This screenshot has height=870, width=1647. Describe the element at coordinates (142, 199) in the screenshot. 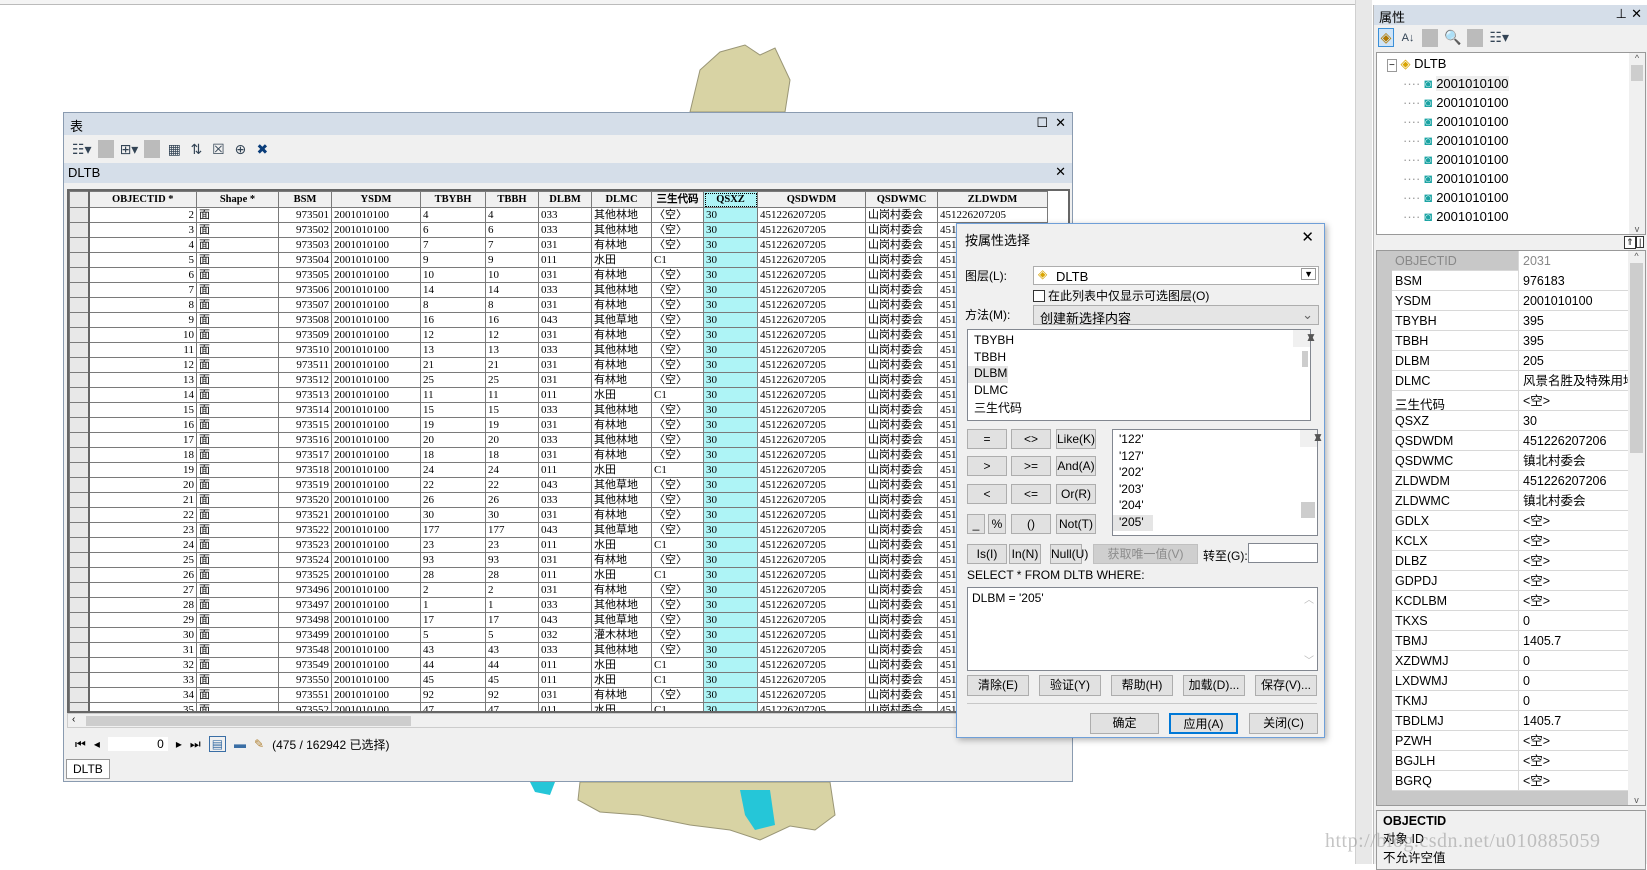

I see `column-header-objectid: OBJECTID *` at that location.